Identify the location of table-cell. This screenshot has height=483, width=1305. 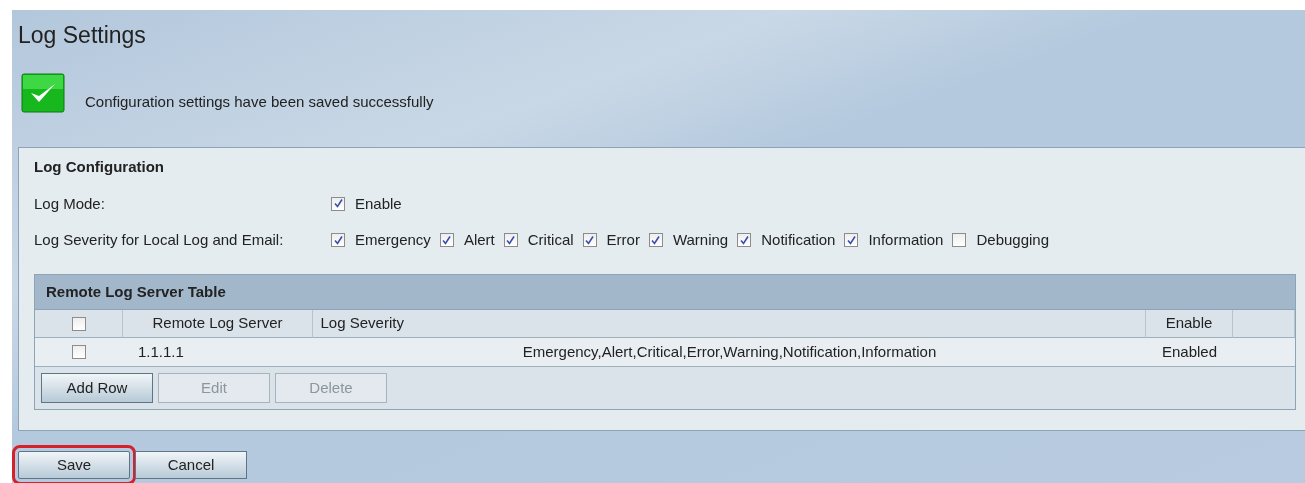
(1264, 352).